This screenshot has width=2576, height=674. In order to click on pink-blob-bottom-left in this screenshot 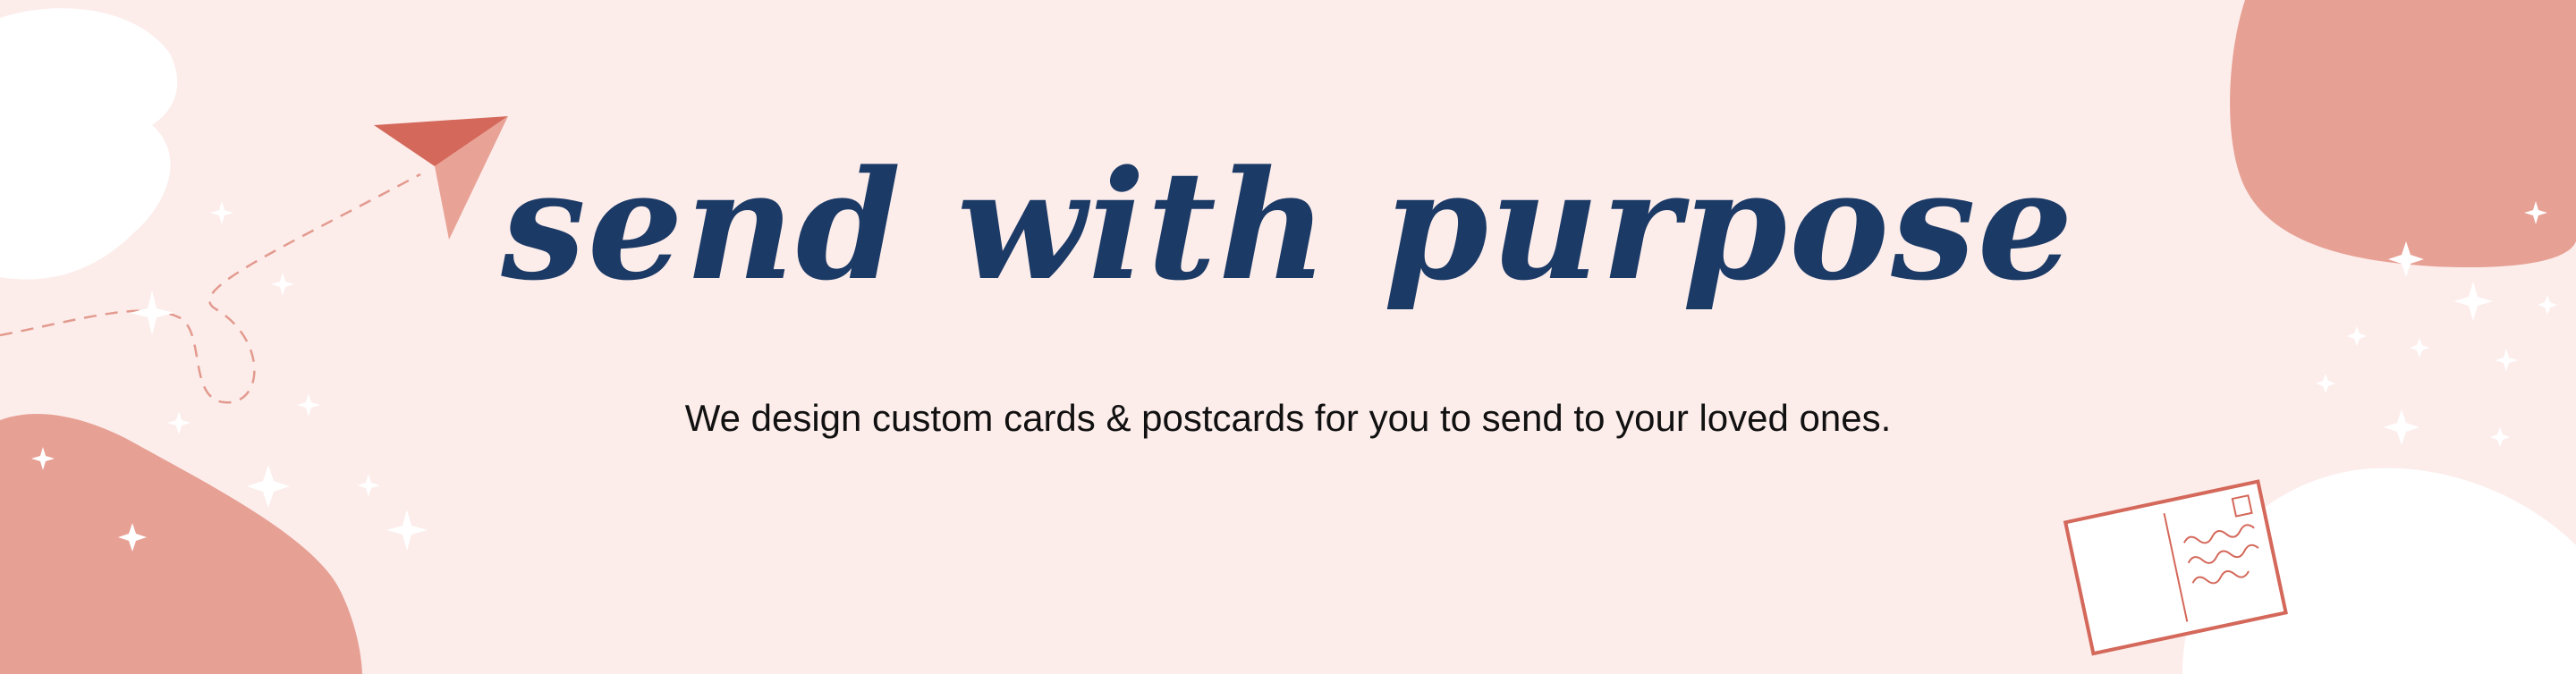, I will do `click(181, 544)`.